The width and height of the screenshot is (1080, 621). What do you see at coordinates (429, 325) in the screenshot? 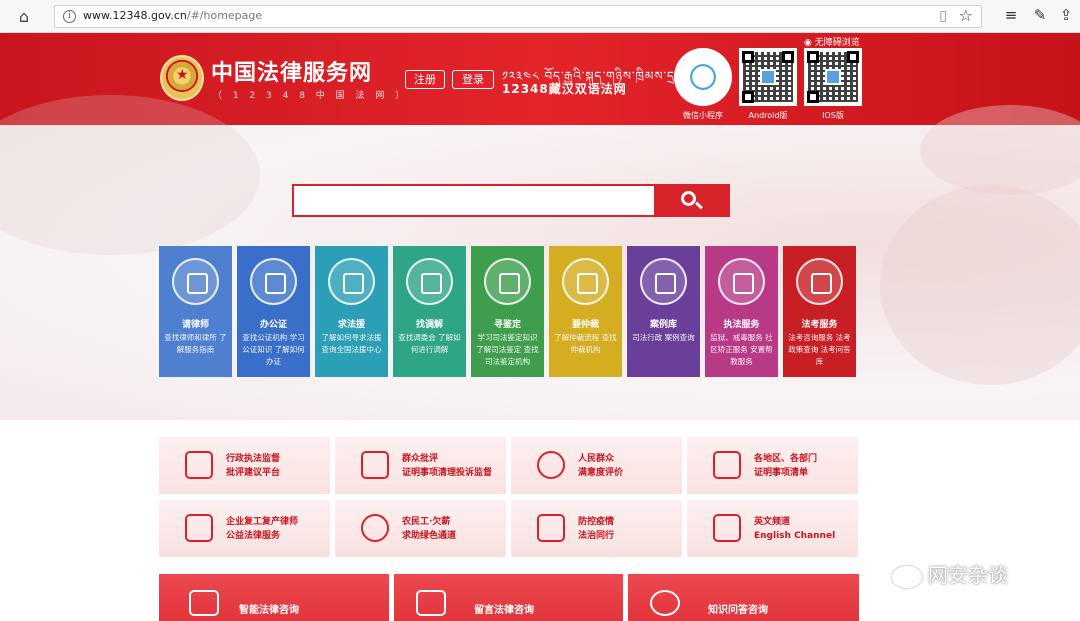
I see `tile-title: 找调解` at bounding box center [429, 325].